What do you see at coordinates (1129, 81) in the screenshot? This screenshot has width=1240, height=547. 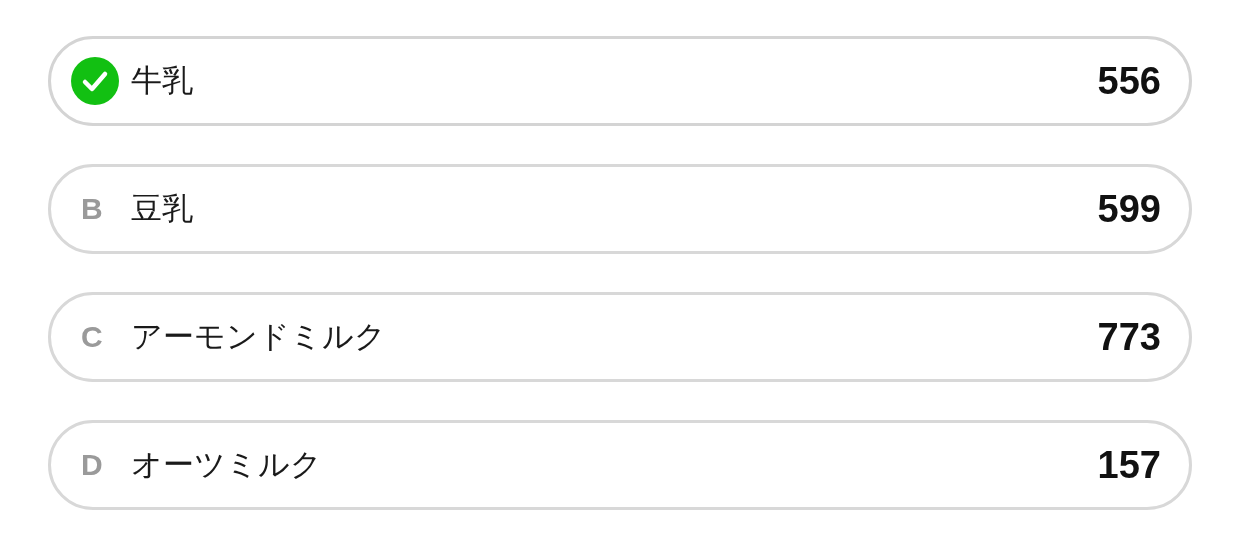 I see `vote-count: 556` at bounding box center [1129, 81].